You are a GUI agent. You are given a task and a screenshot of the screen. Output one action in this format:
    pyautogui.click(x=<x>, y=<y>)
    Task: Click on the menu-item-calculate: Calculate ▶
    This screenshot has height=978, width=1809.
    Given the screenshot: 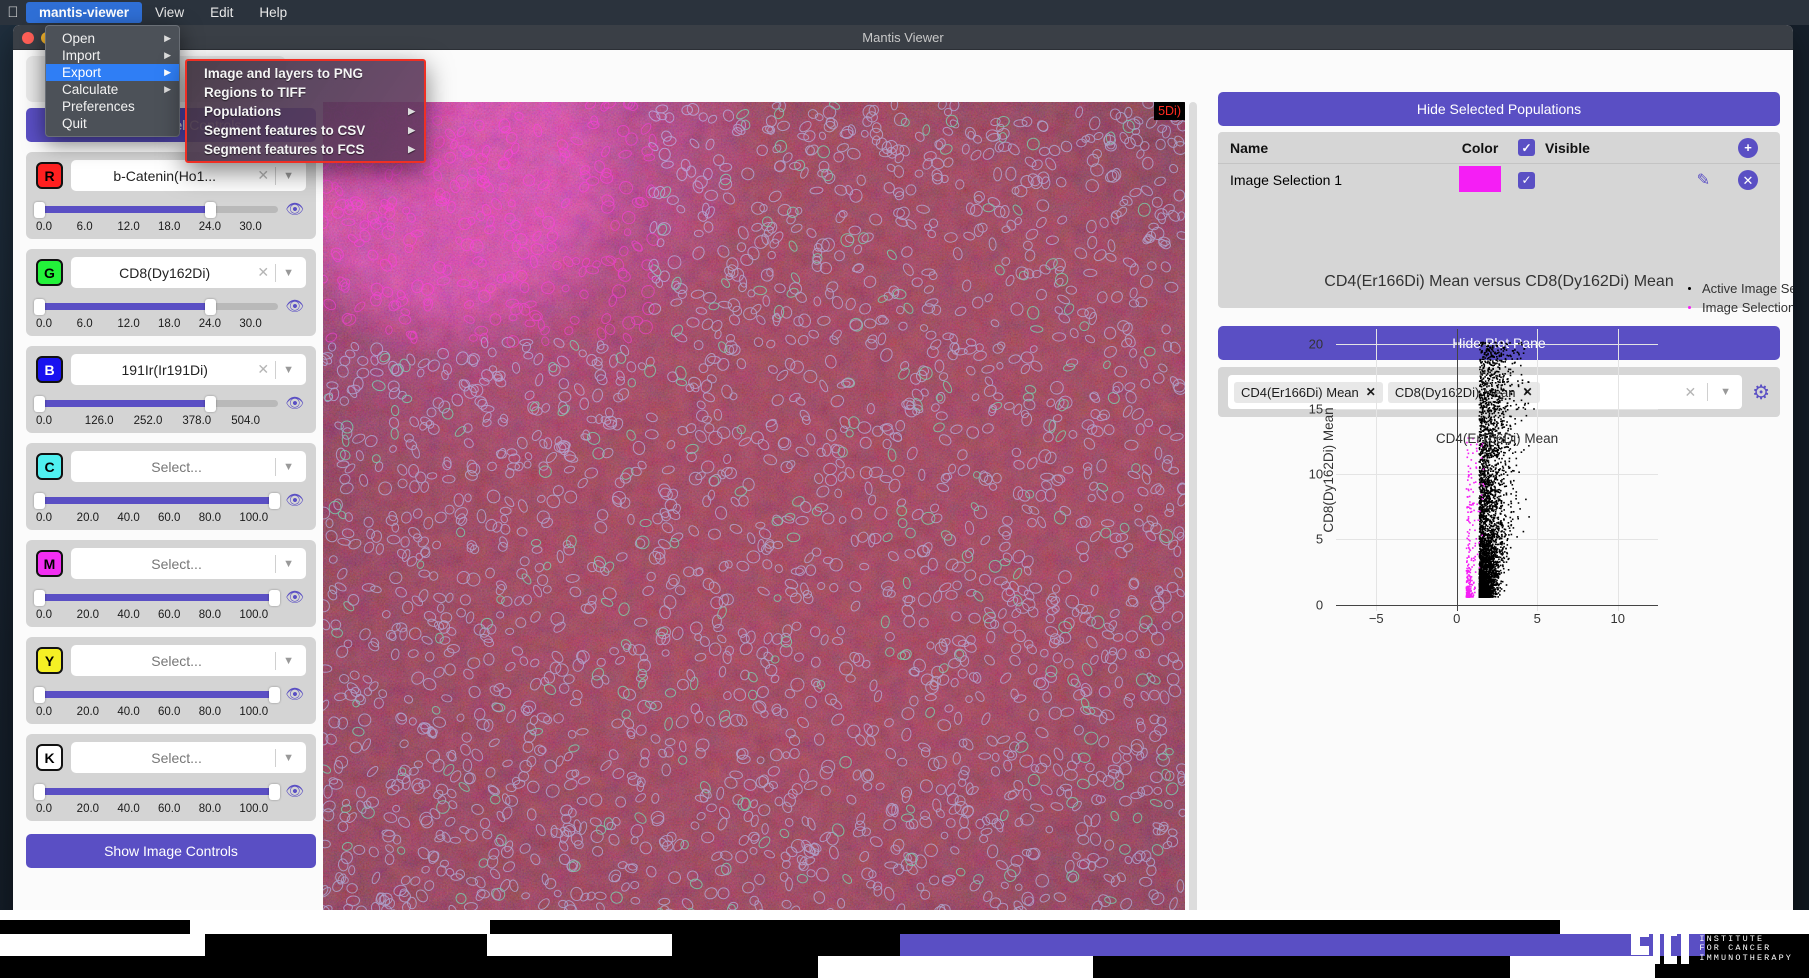 What is the action you would take?
    pyautogui.click(x=112, y=89)
    